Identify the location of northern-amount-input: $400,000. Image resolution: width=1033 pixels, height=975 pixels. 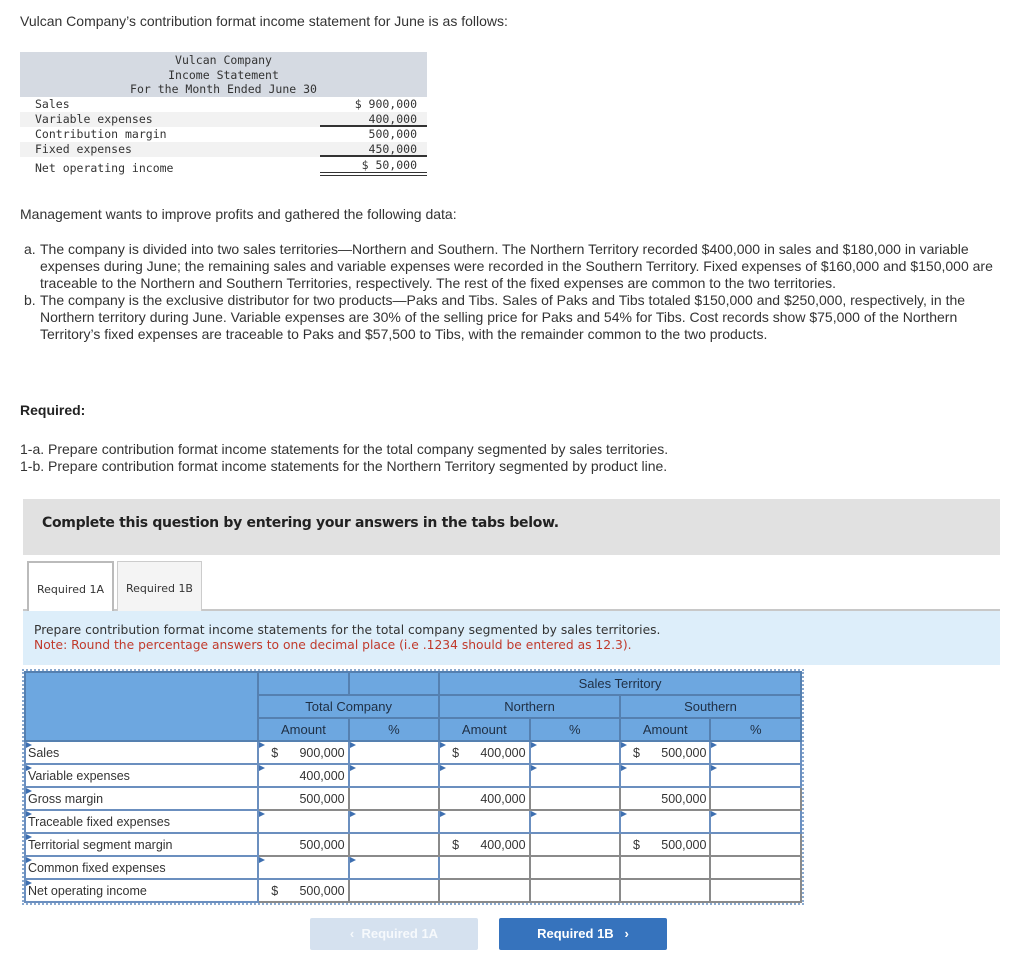
(484, 752).